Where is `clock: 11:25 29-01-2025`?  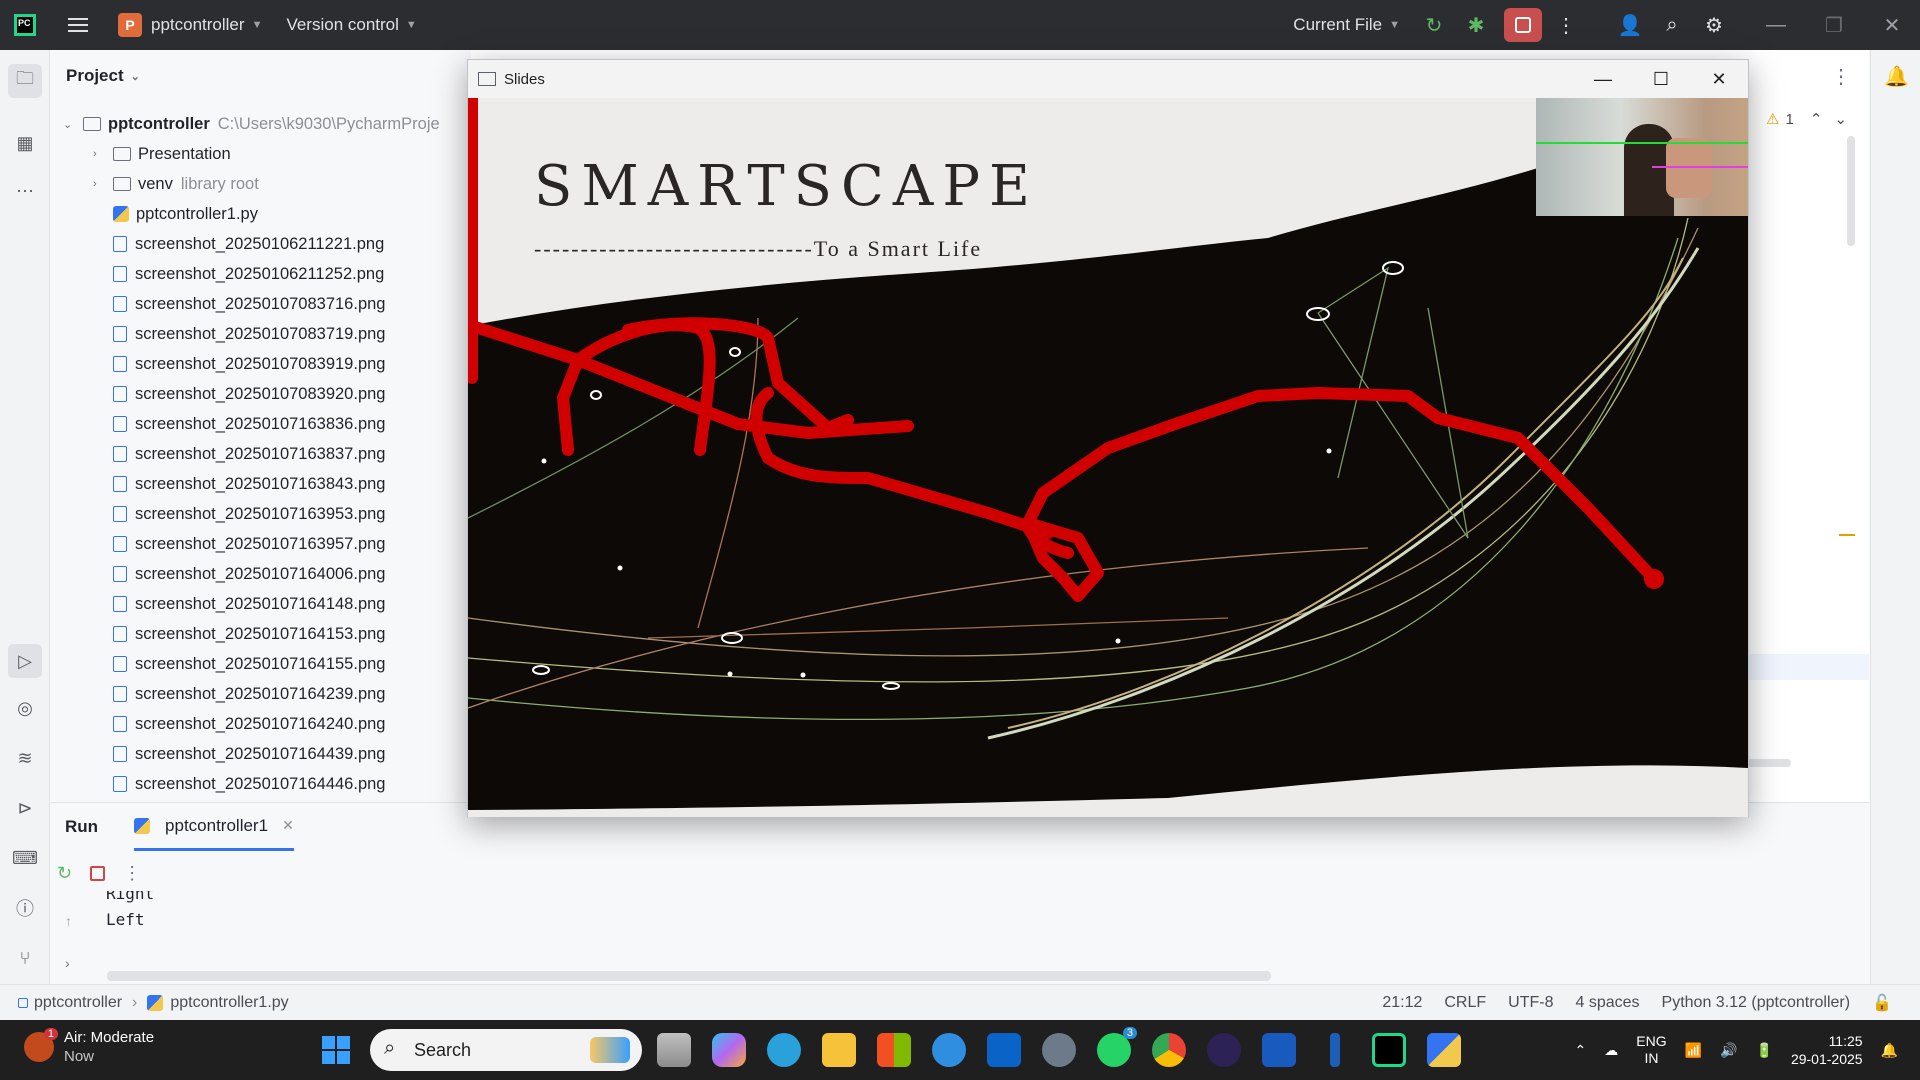
clock: 11:25 29-01-2025 is located at coordinates (1827, 1050).